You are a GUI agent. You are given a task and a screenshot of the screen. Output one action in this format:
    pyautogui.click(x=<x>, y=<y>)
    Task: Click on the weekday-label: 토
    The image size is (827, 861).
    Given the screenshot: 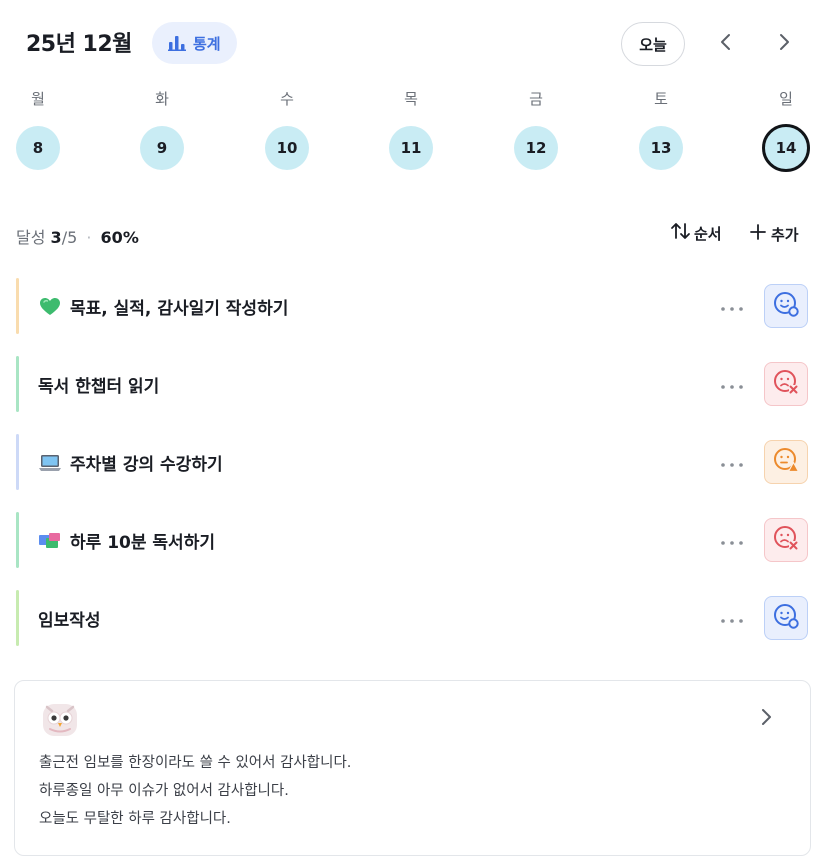 What is the action you would take?
    pyautogui.click(x=661, y=99)
    